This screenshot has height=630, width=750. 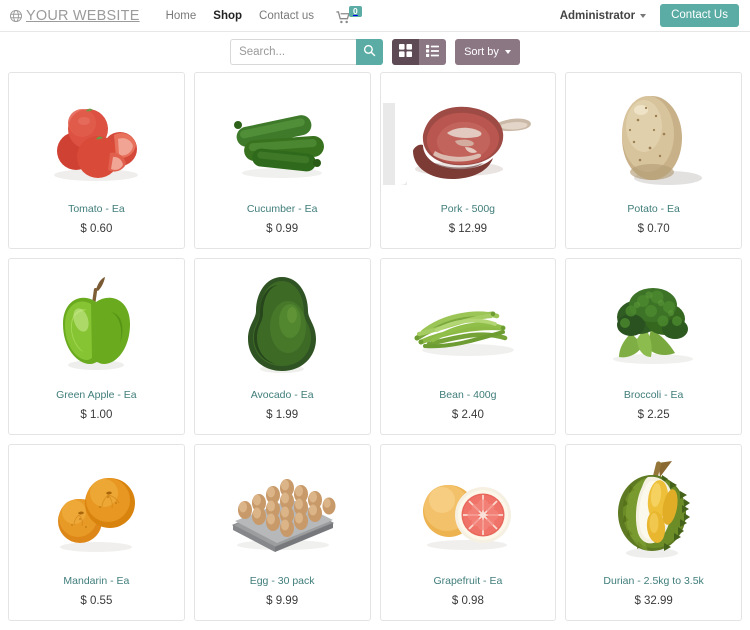 What do you see at coordinates (96, 510) in the screenshot?
I see `mandarin-image` at bounding box center [96, 510].